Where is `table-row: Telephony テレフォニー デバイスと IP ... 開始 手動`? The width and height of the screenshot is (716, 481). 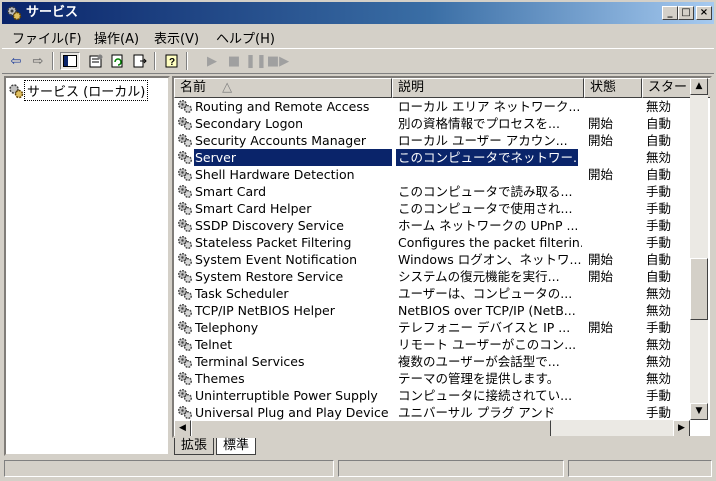
table-row: Telephony テレフォニー デバイスと IP ... 開始 手動 is located at coordinates (432, 327).